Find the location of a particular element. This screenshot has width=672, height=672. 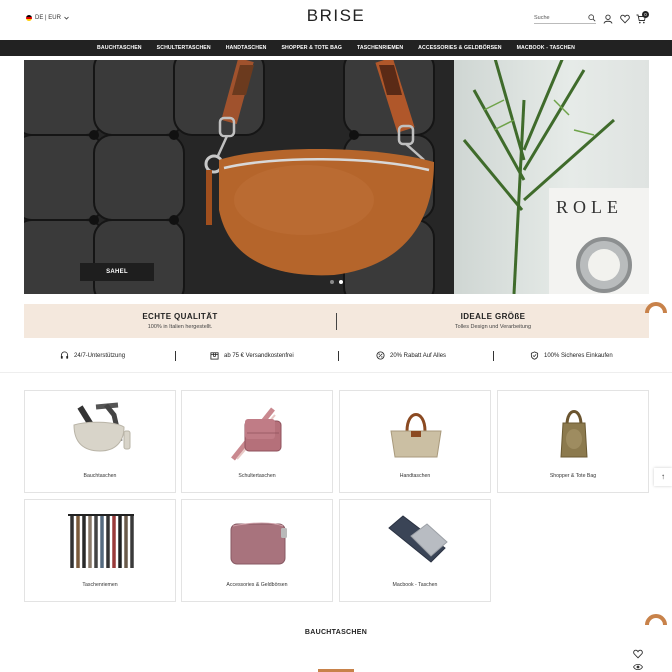

nav-item-macbook-taschen: MACBOOK - TASCHEN is located at coordinates (546, 48).